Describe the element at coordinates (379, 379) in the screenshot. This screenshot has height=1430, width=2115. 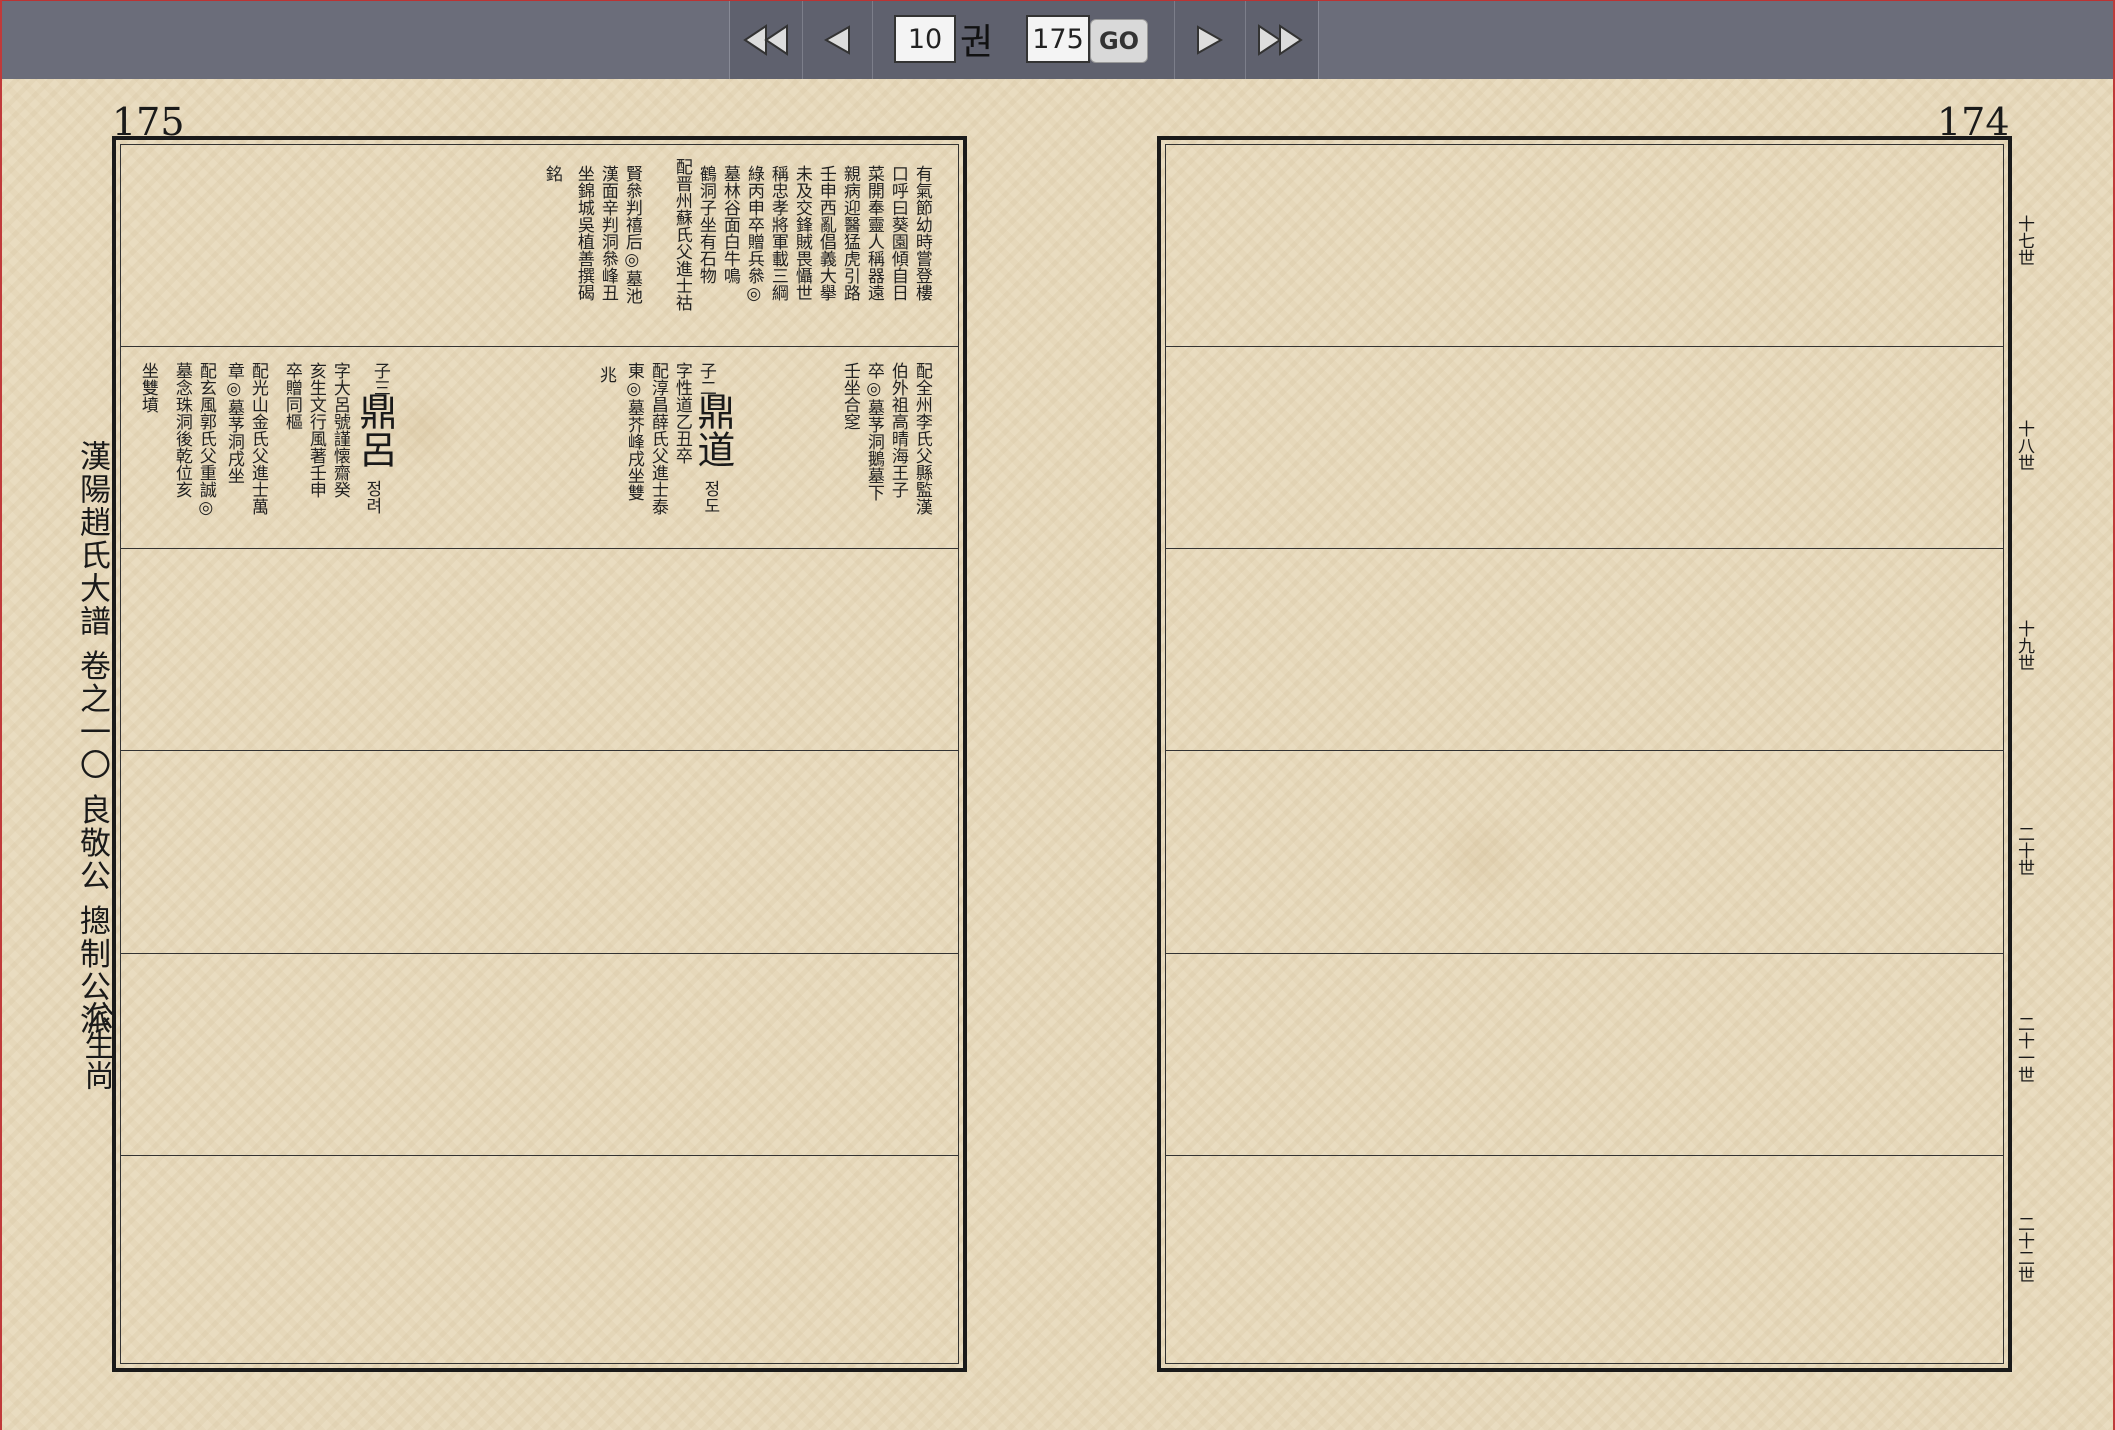
I see `relation-label: 子三` at that location.